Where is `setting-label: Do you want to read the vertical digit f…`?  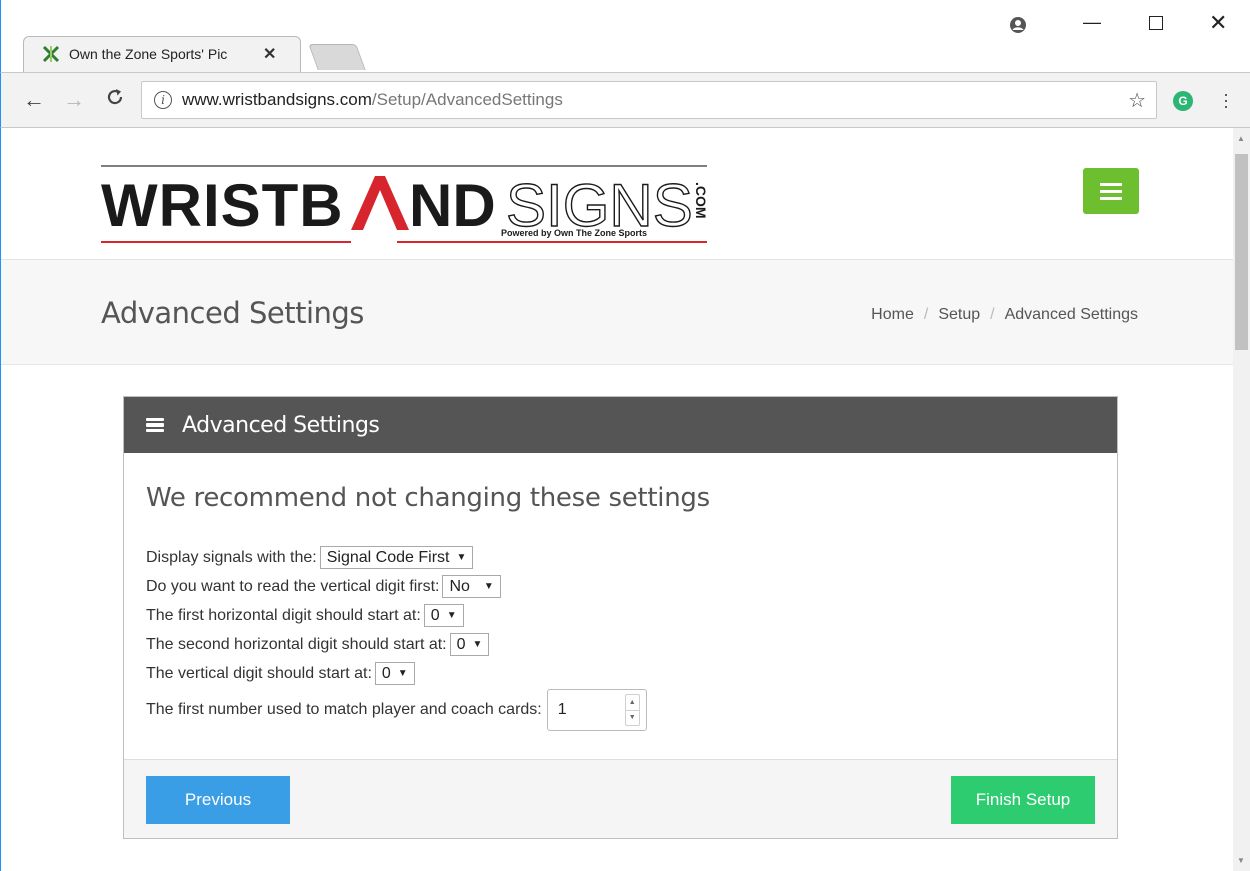
setting-label: Do you want to read the vertical digit f… is located at coordinates (293, 586).